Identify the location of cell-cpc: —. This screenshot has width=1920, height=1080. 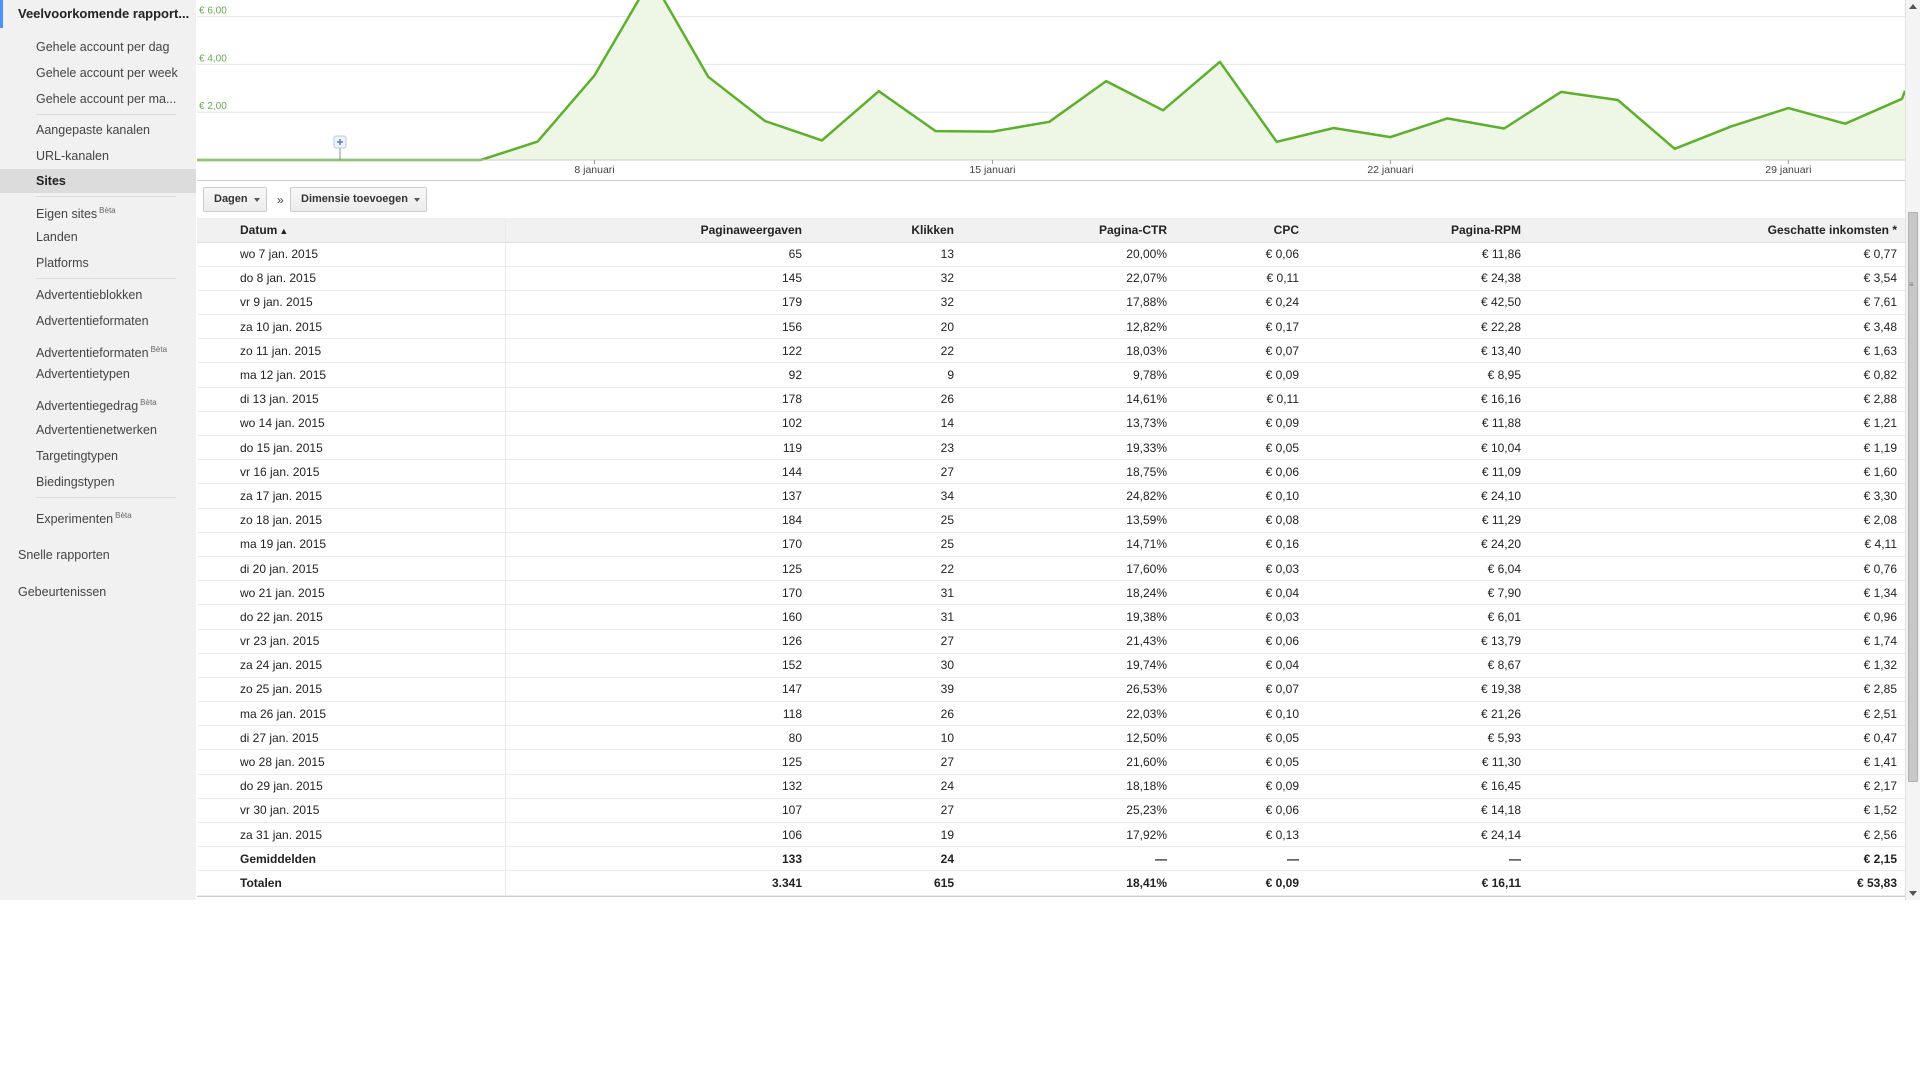
(1241, 859).